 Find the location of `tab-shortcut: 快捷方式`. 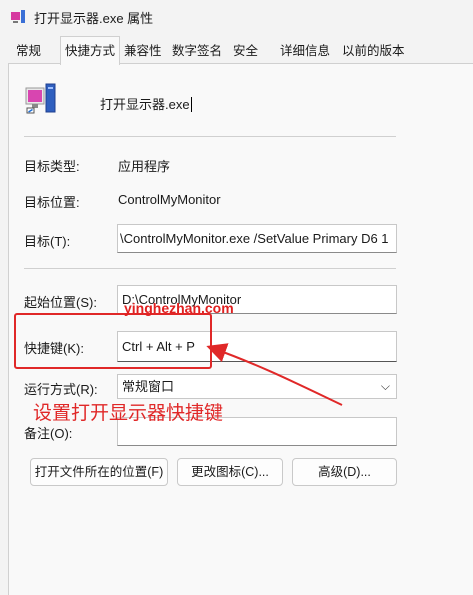

tab-shortcut: 快捷方式 is located at coordinates (90, 50).